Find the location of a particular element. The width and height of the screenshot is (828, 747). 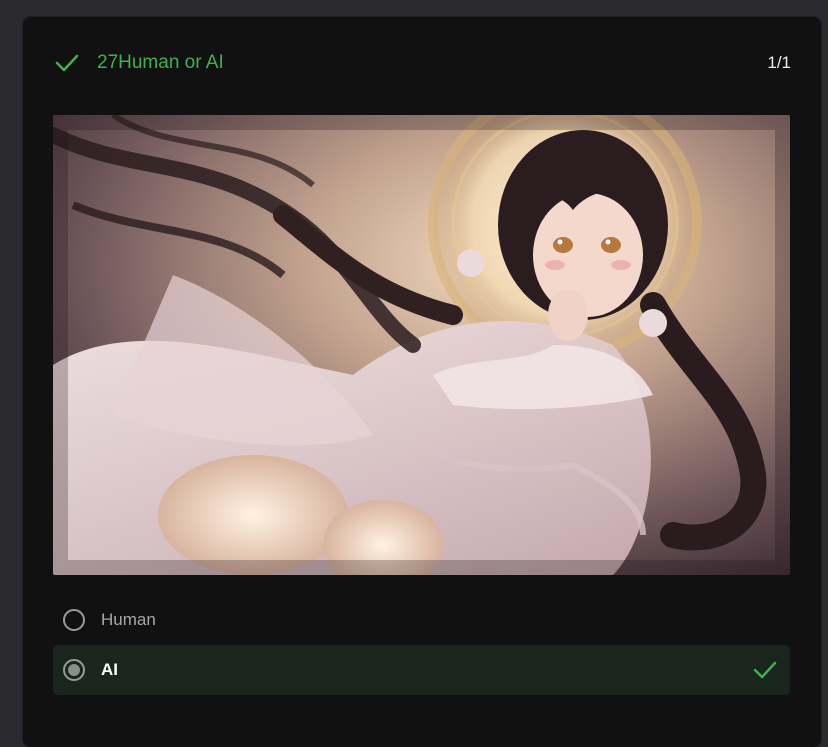

radio-human is located at coordinates (74, 620).